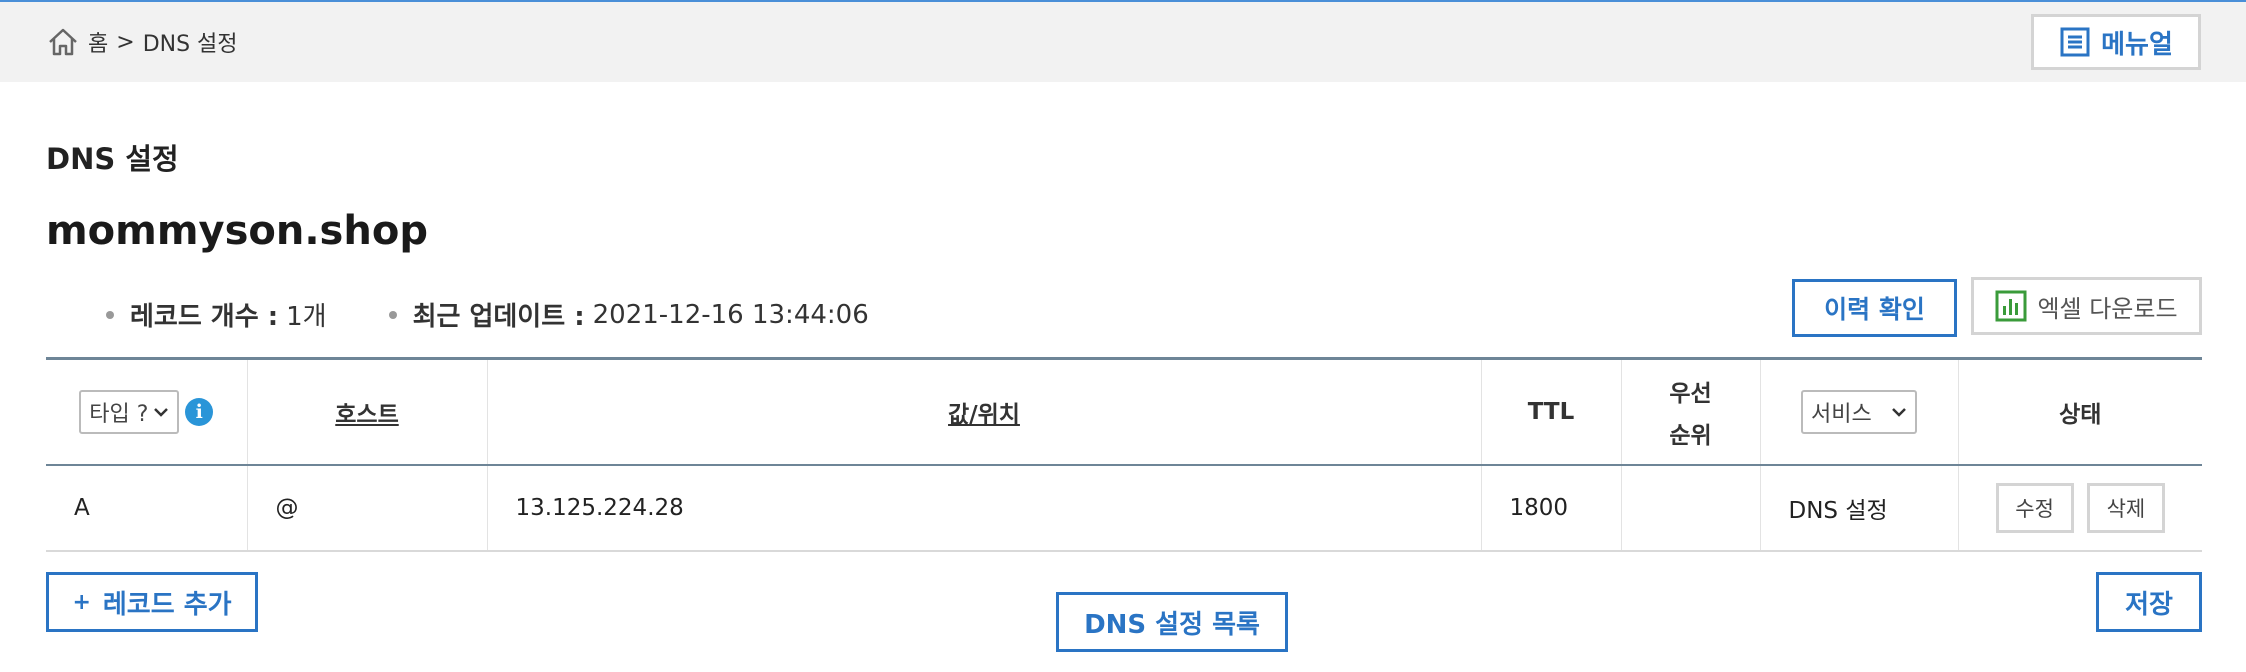 The width and height of the screenshot is (2246, 672). I want to click on document-list-icon, so click(2075, 42).